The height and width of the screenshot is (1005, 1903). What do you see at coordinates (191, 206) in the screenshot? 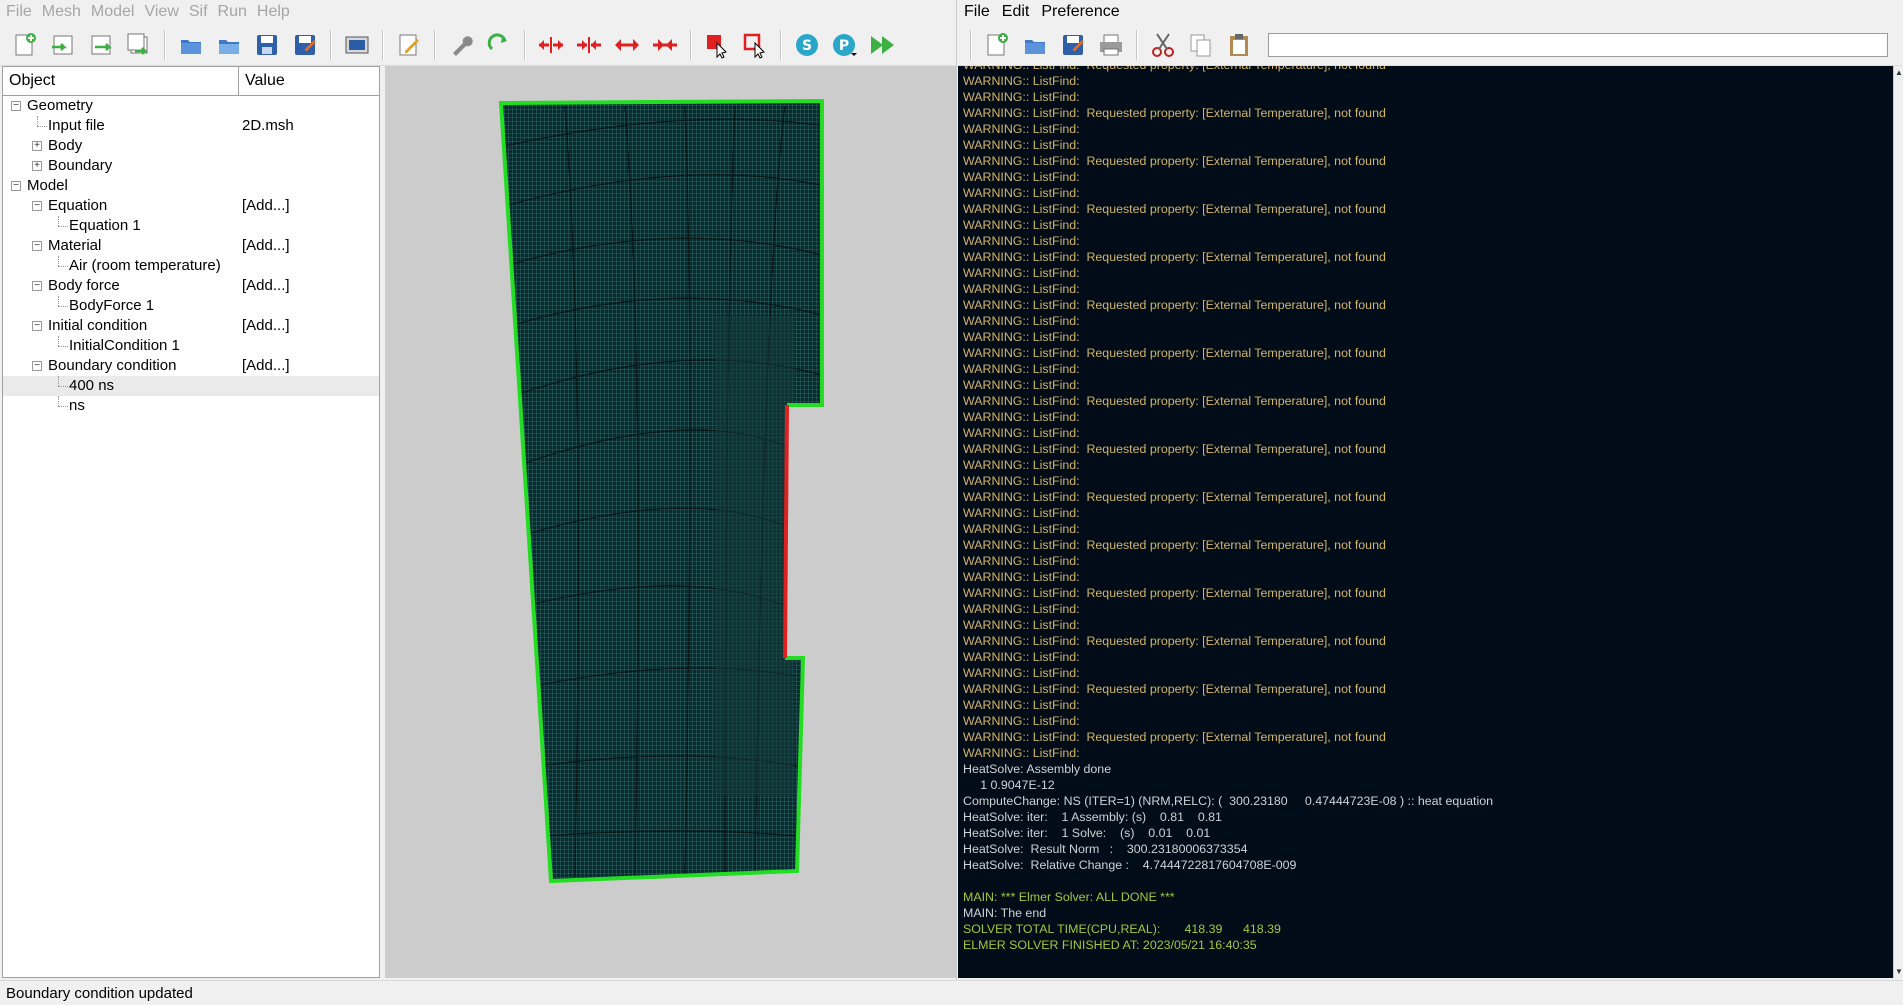
I see `tree-item: − Equation [Add...]` at bounding box center [191, 206].